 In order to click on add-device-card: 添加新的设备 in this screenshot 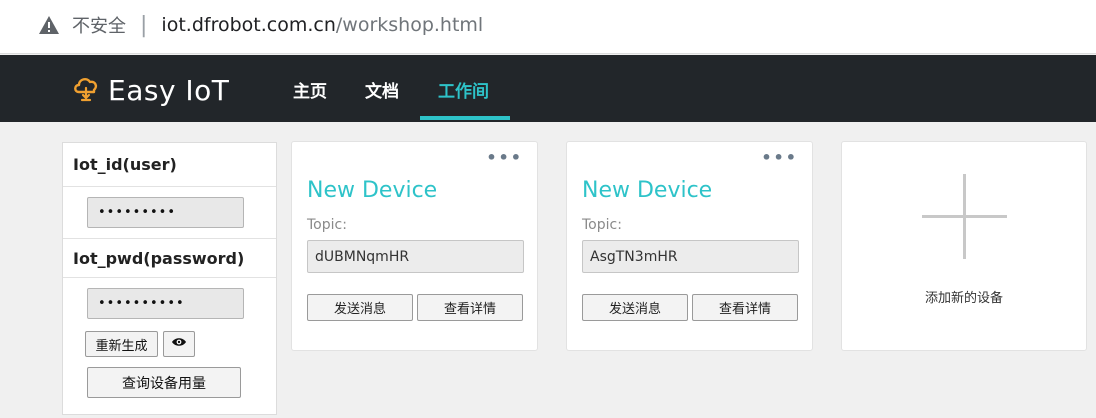, I will do `click(964, 246)`.